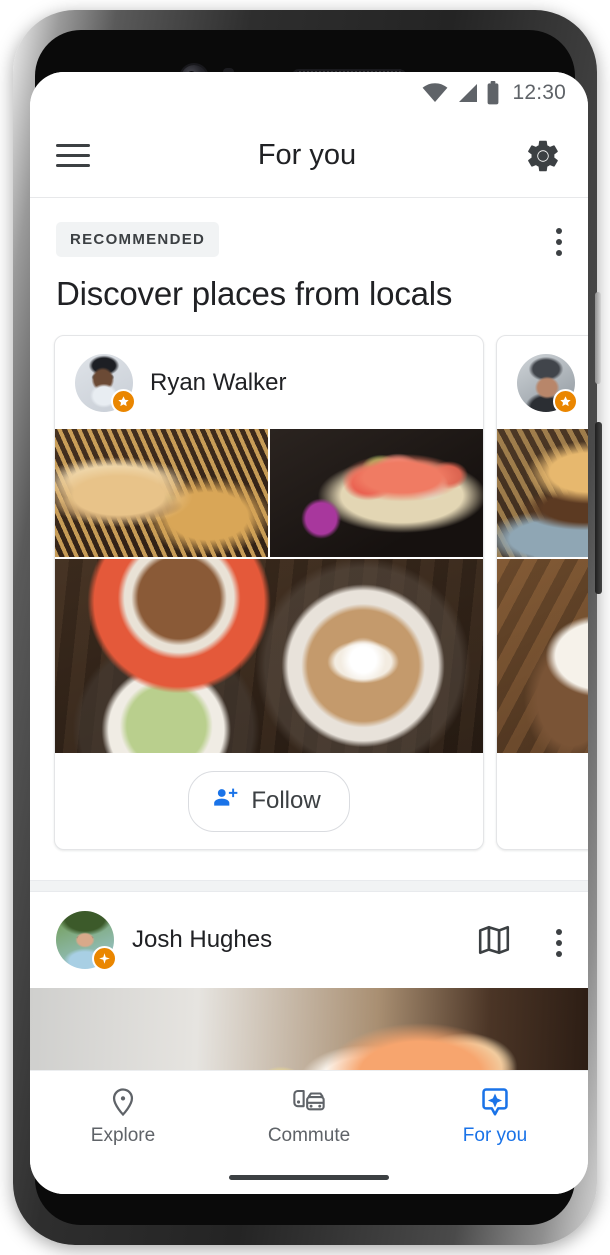 This screenshot has height=1255, width=610. What do you see at coordinates (104, 958) in the screenshot?
I see `local-guide-sparkle-badge` at bounding box center [104, 958].